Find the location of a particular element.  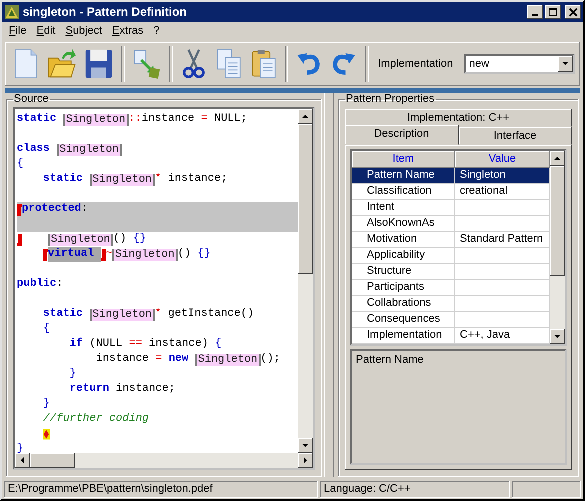

maximize-icon is located at coordinates (553, 12).